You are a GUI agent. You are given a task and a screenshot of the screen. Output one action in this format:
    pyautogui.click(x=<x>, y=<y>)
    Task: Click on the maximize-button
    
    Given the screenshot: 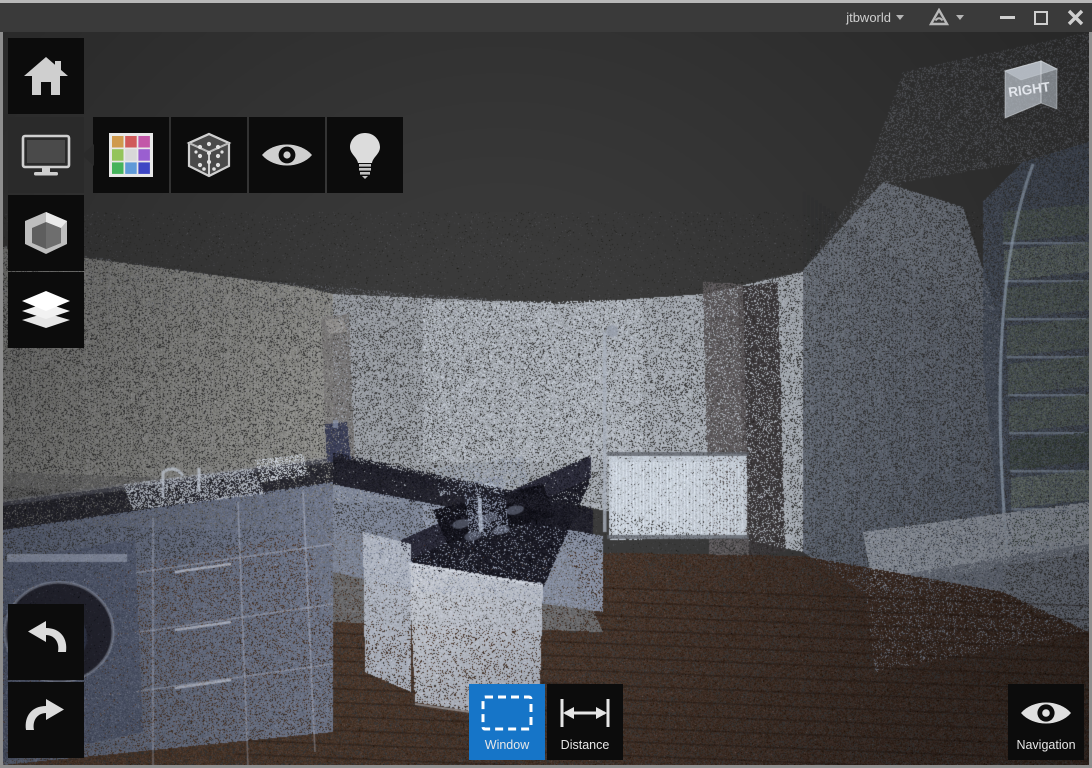 What is the action you would take?
    pyautogui.click(x=1041, y=18)
    